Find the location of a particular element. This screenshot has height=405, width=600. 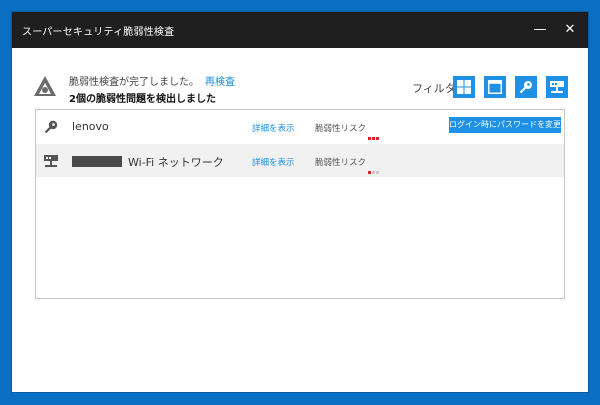

rescan-link: 再検査 is located at coordinates (220, 82).